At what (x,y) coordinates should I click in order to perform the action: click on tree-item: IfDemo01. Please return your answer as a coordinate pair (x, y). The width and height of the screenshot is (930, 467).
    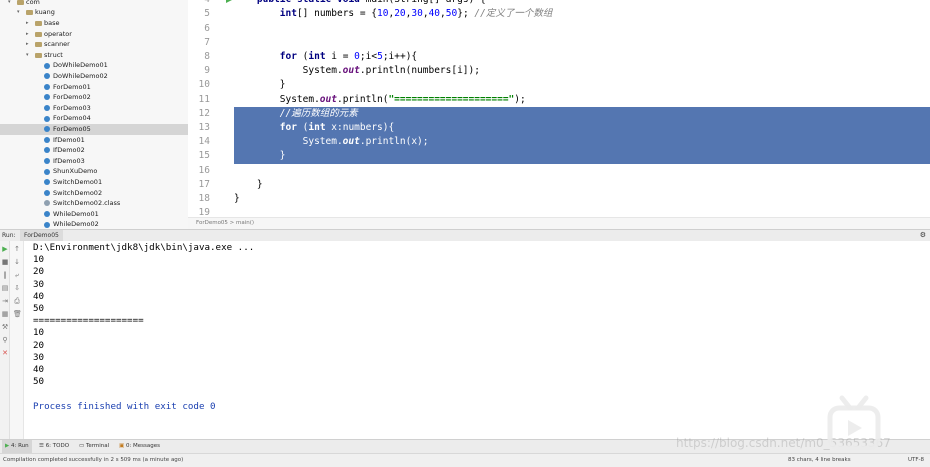
    Looking at the image, I should click on (94, 140).